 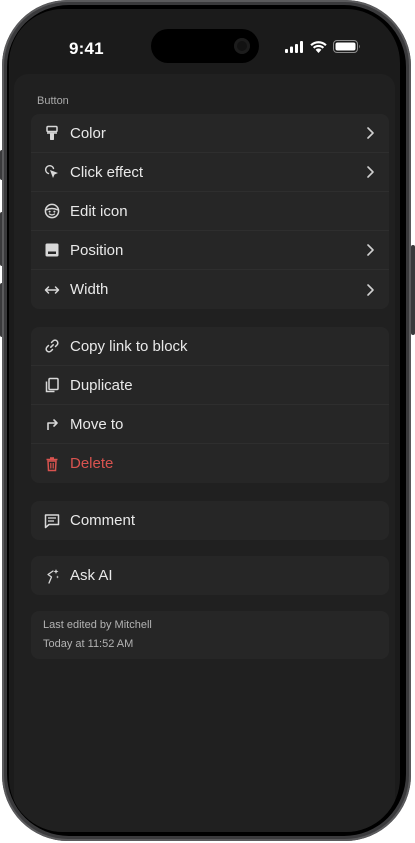 I want to click on comment-icon, so click(x=52, y=521).